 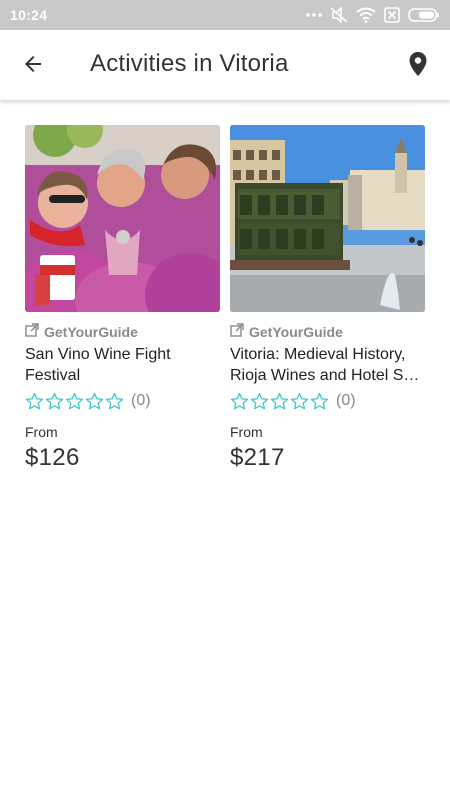 I want to click on status-icons, so click(x=373, y=15).